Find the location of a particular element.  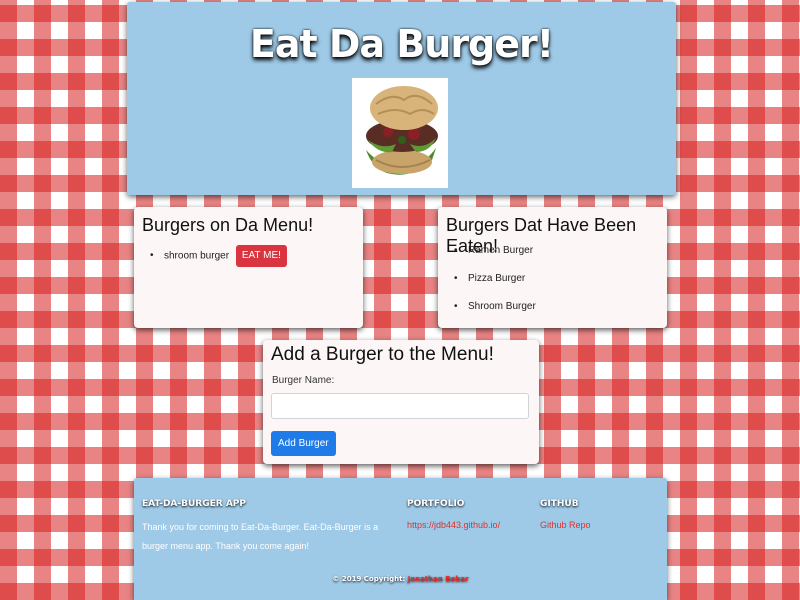

footer-about-heading: EAT-DA-BURGER APP is located at coordinates (194, 504).